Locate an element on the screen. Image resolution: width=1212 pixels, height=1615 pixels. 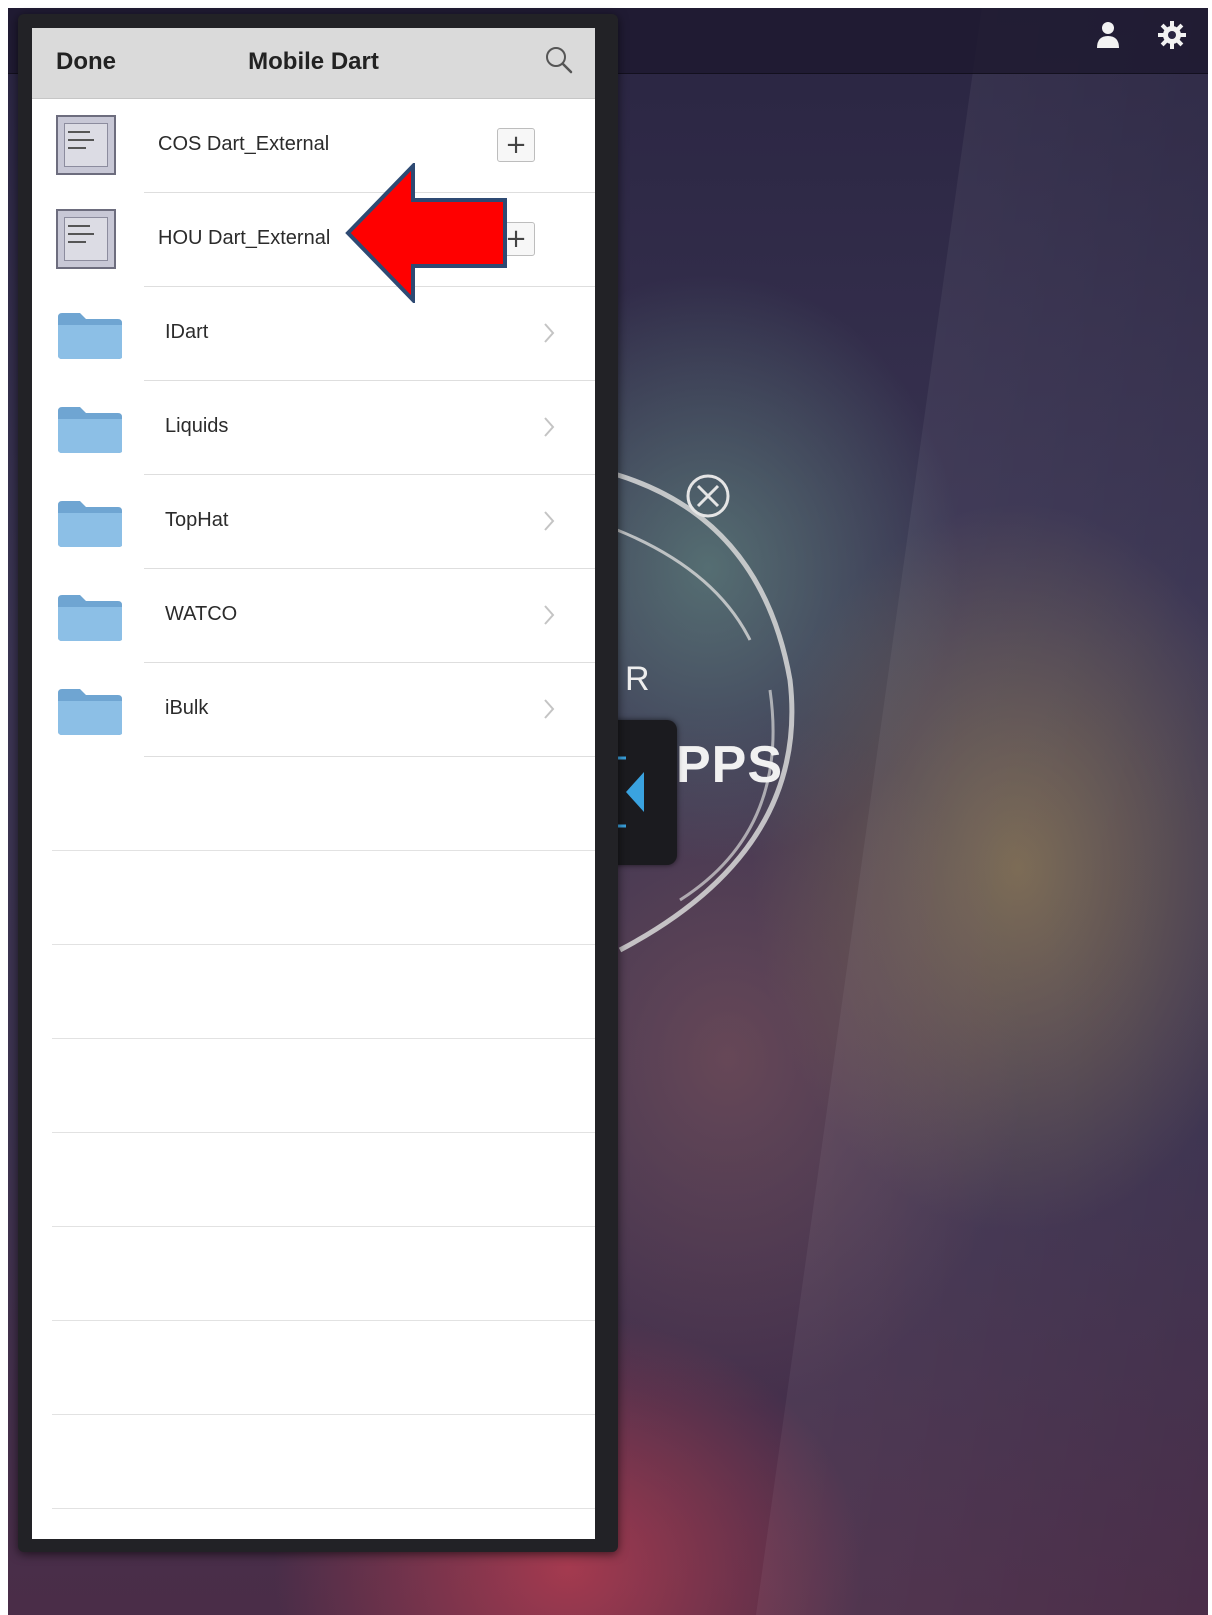
list-item-hou-dart-external: HOU Dart_External + is located at coordinates (313, 240).